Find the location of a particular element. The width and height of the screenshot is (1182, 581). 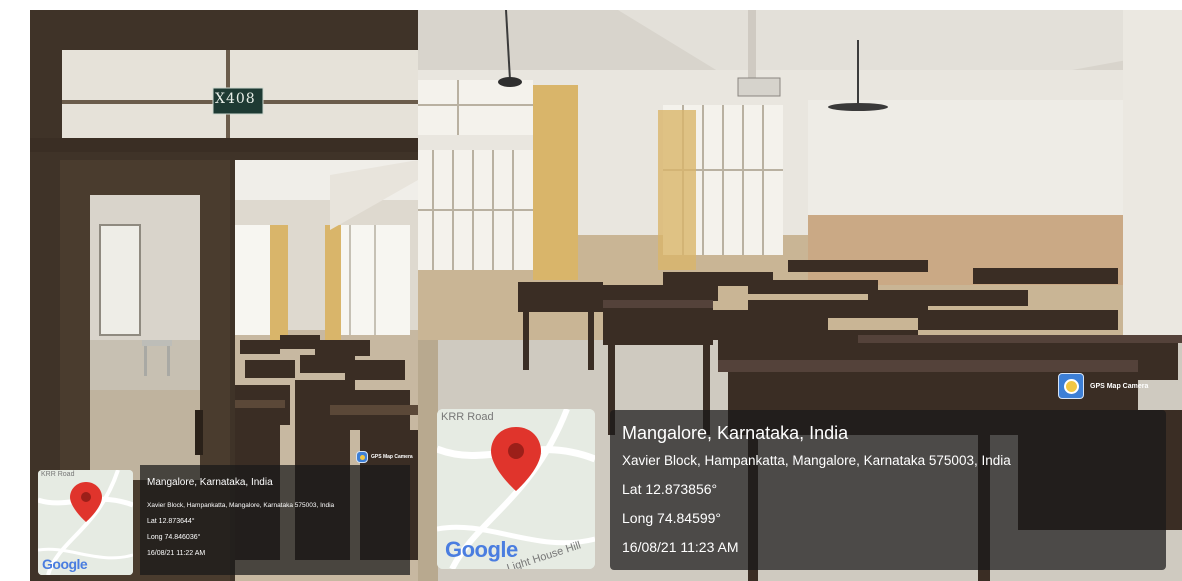

location-latitude: Lat 12.873856° is located at coordinates (670, 489).